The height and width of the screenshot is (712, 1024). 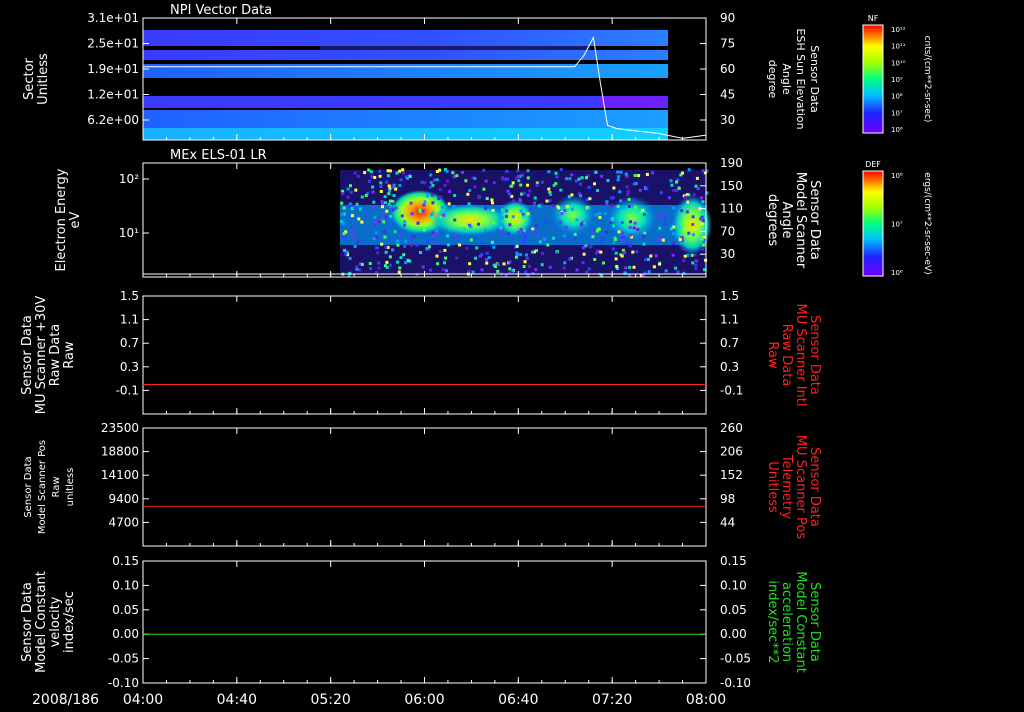 What do you see at coordinates (706, 700) in the screenshot?
I see `time-label: 08:00` at bounding box center [706, 700].